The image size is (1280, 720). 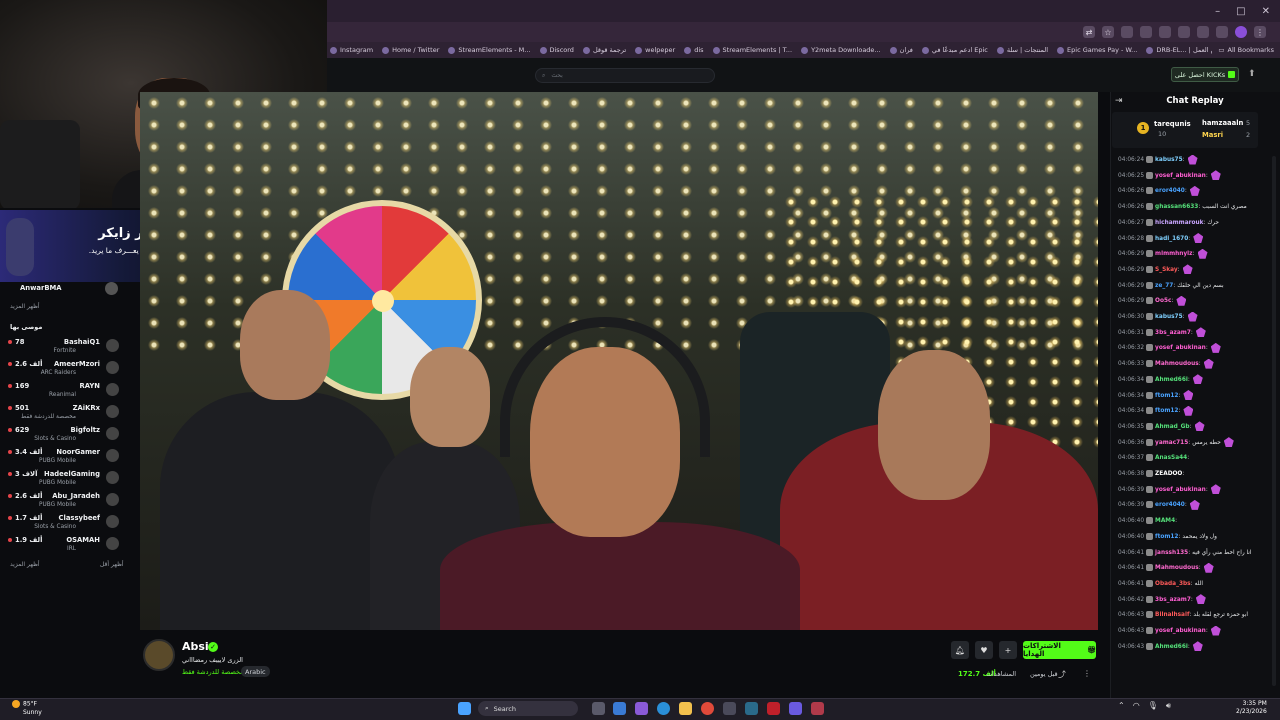 I want to click on chat-scrollbar, so click(x=1274, y=421).